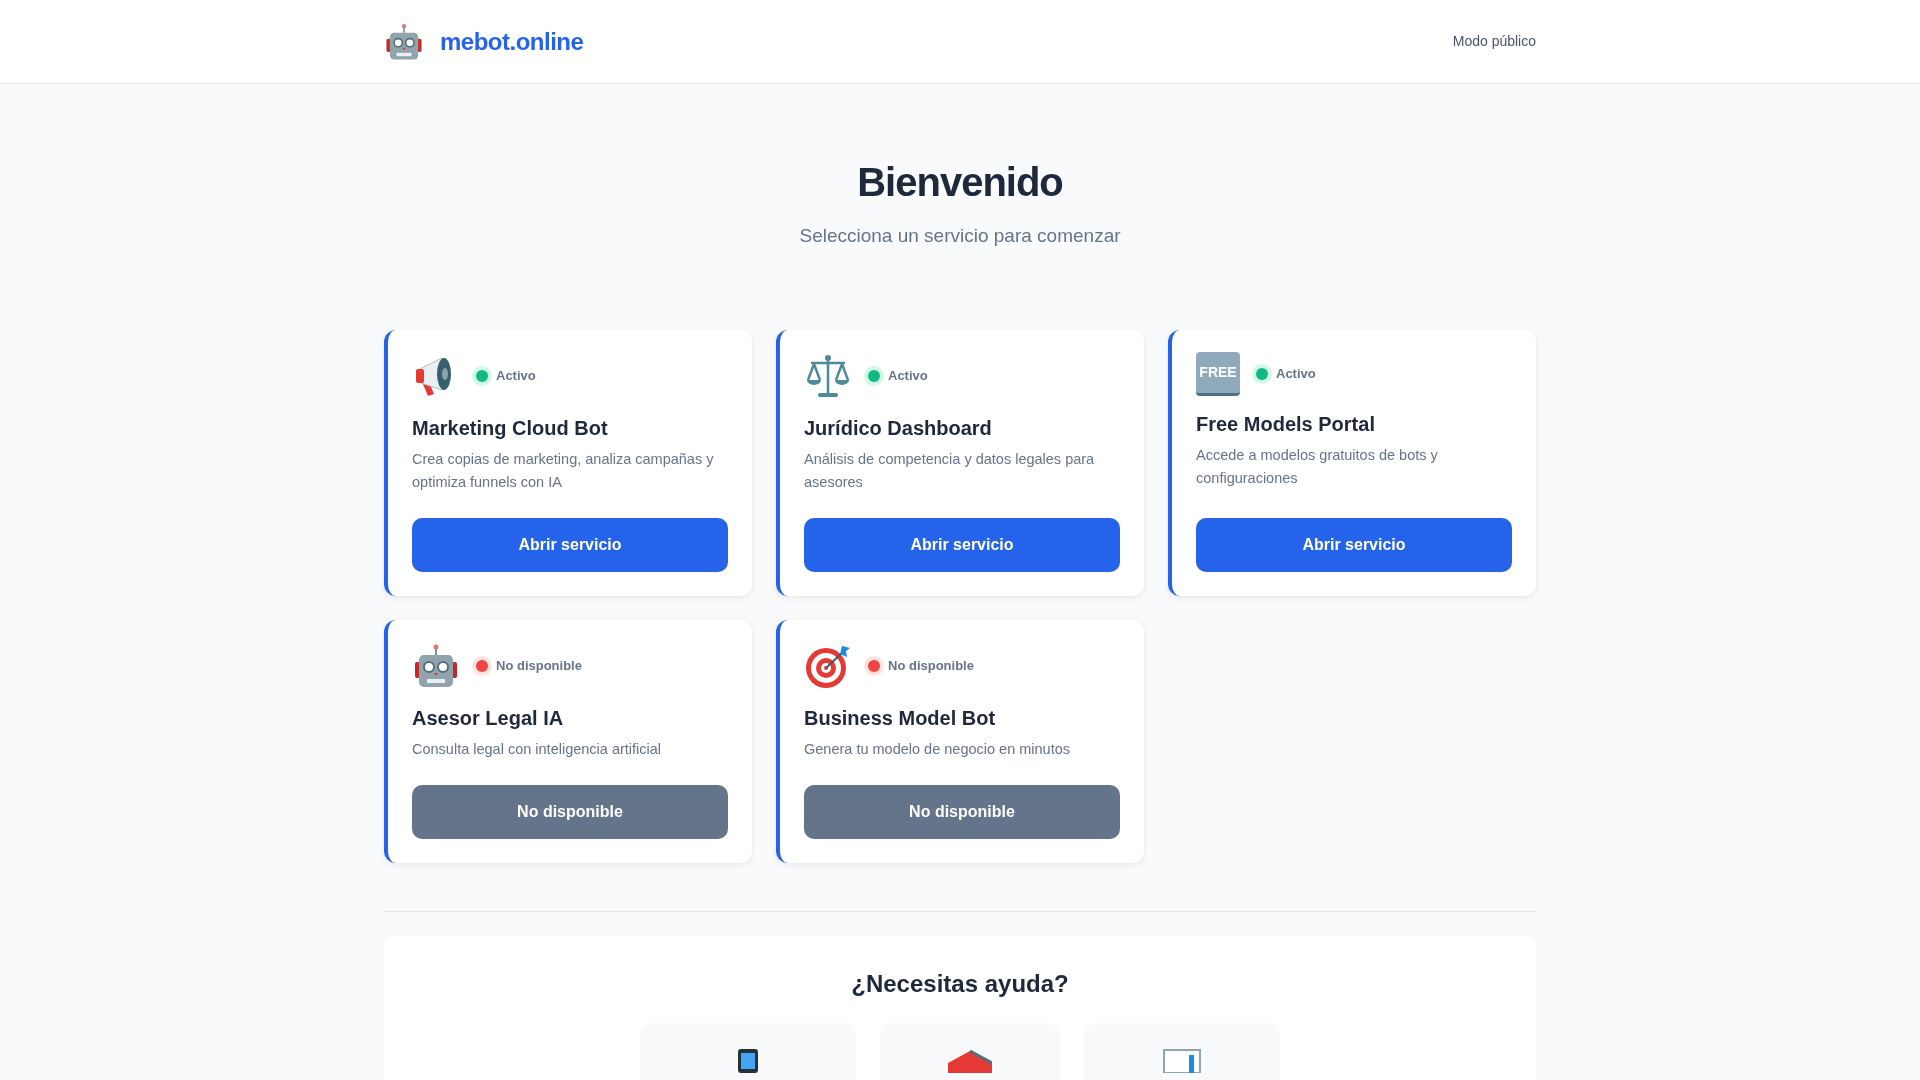  Describe the element at coordinates (960, 182) in the screenshot. I see `page-title: Bienvenido` at that location.